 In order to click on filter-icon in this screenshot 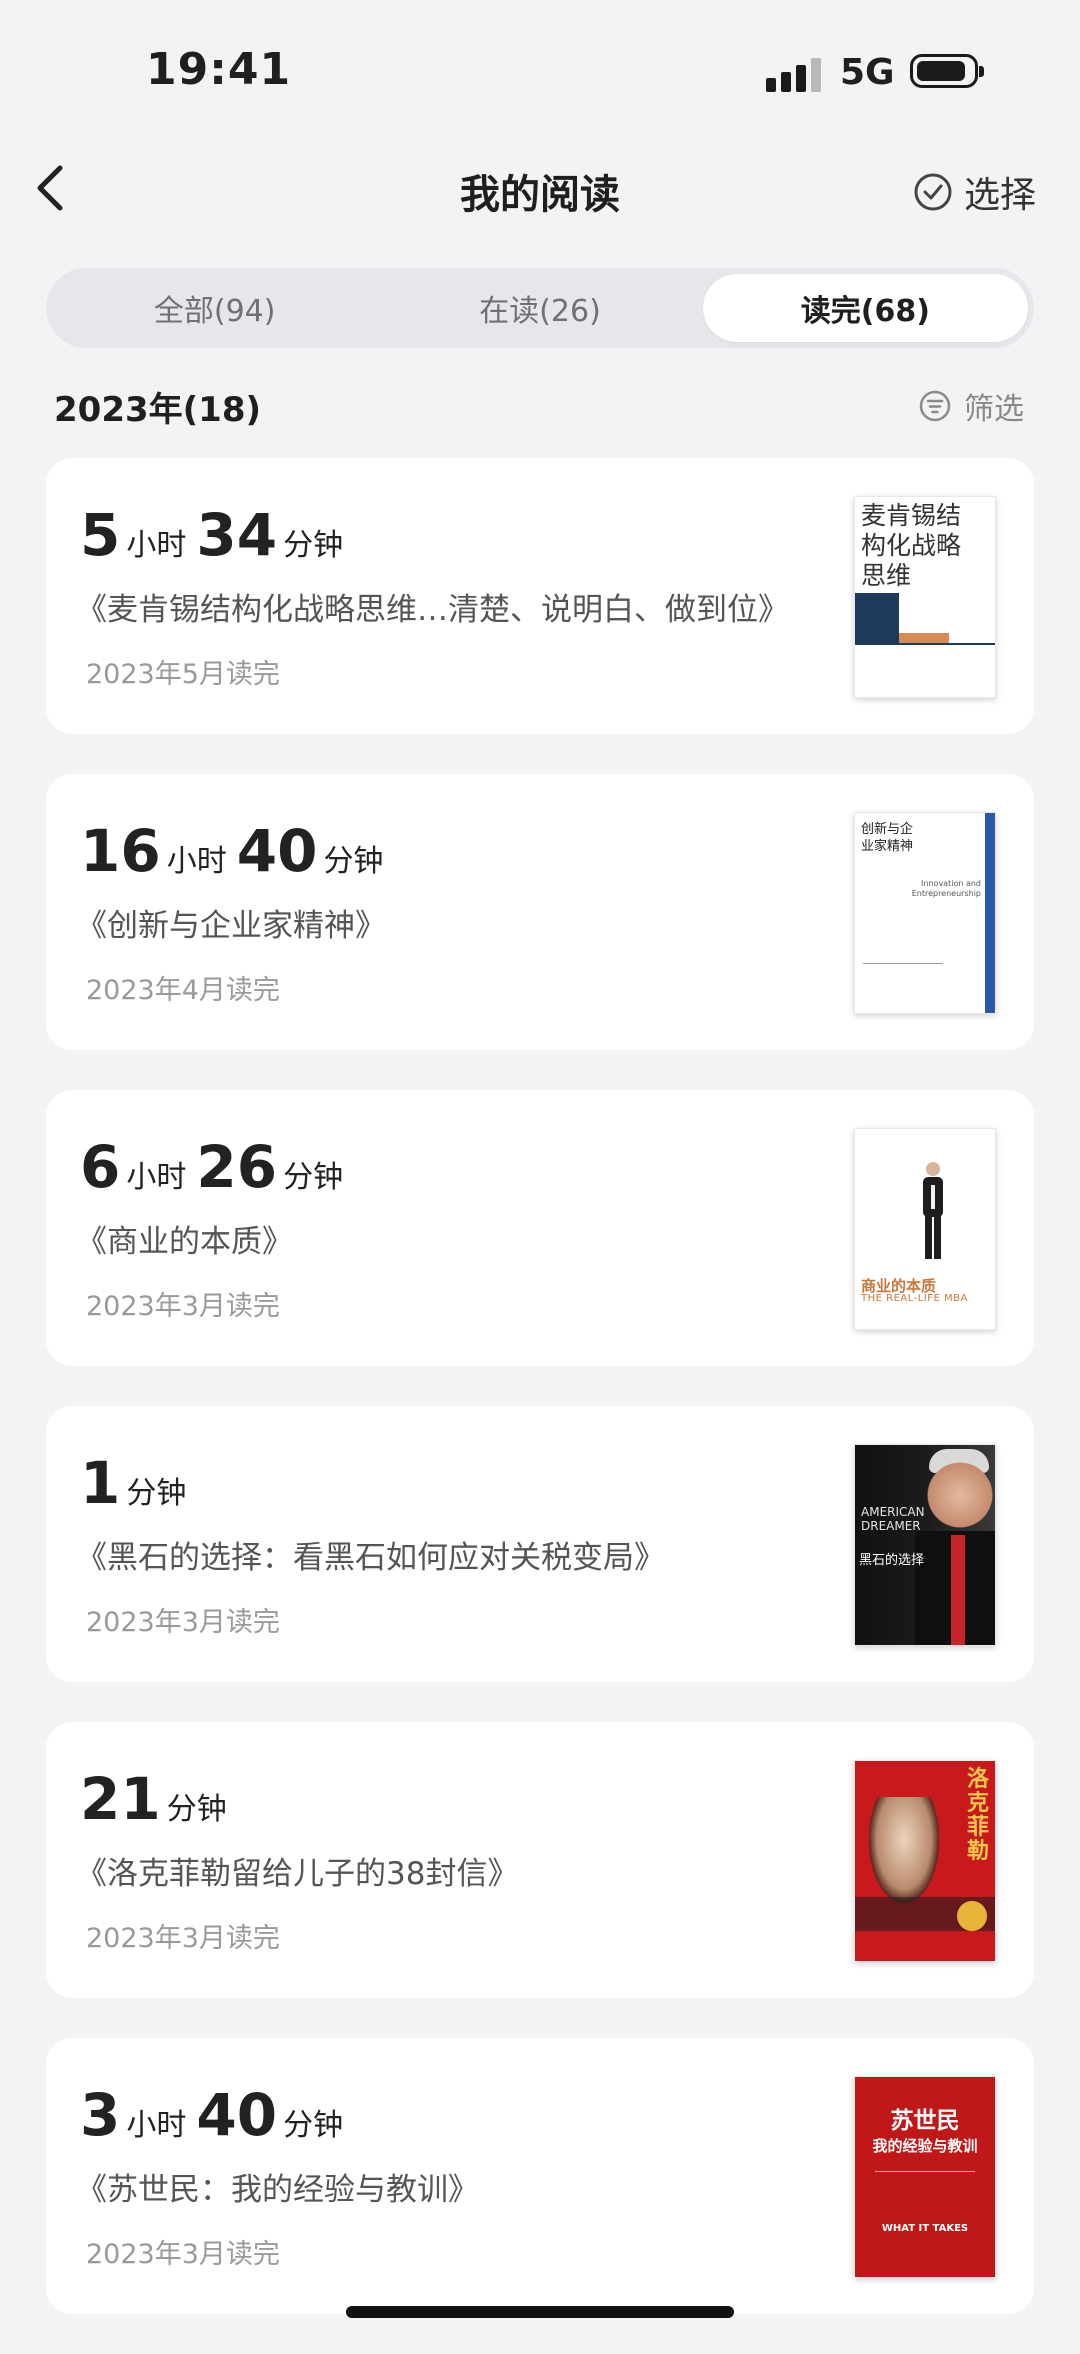, I will do `click(935, 406)`.